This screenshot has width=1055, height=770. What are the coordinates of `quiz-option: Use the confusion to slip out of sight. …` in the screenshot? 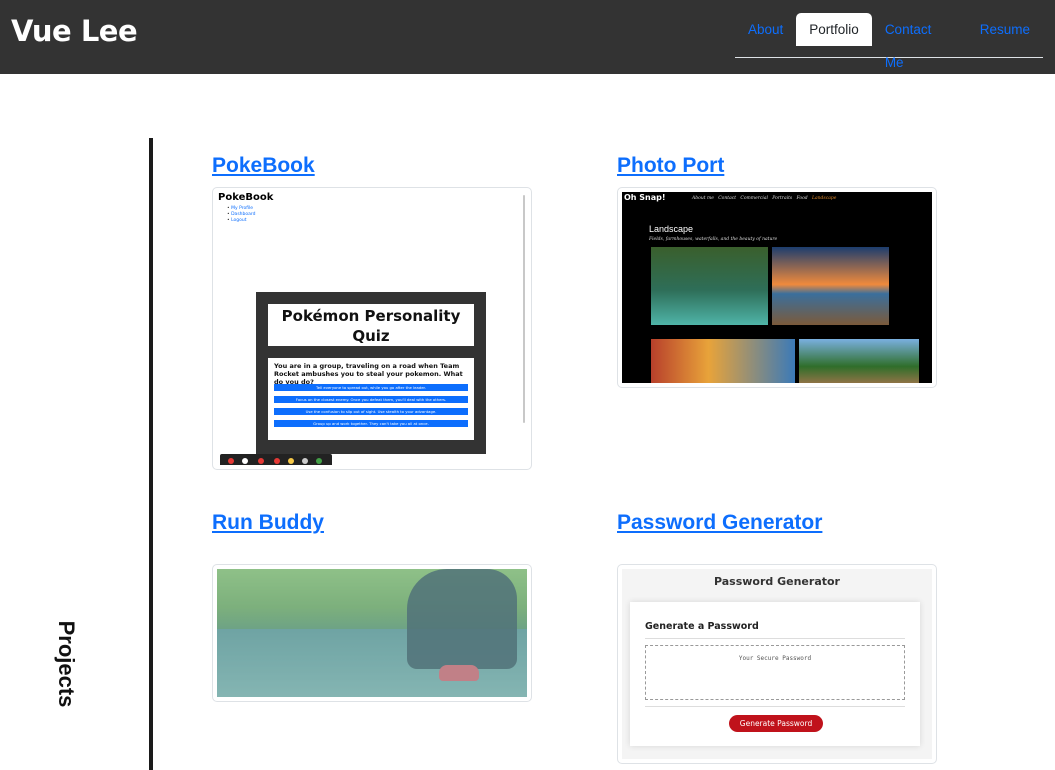 It's located at (371, 411).